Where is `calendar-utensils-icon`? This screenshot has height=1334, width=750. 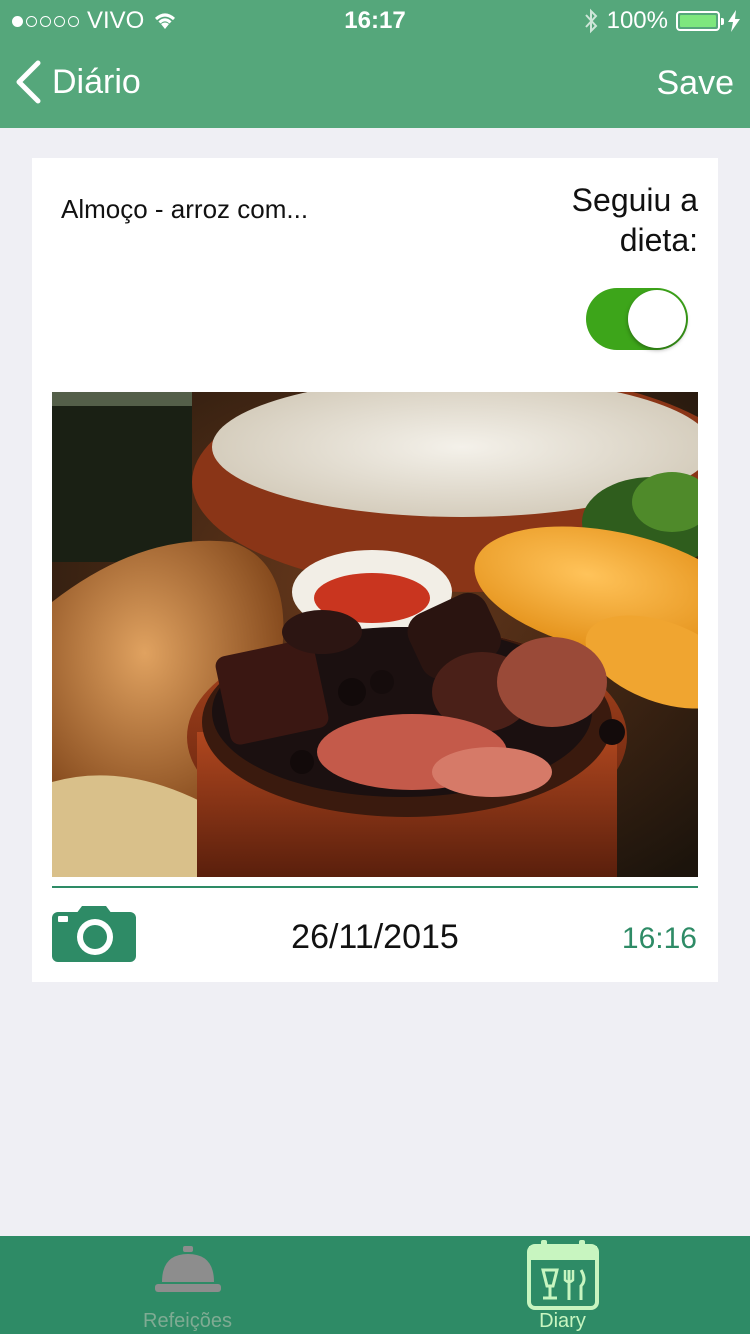
calendar-utensils-icon is located at coordinates (562, 1275).